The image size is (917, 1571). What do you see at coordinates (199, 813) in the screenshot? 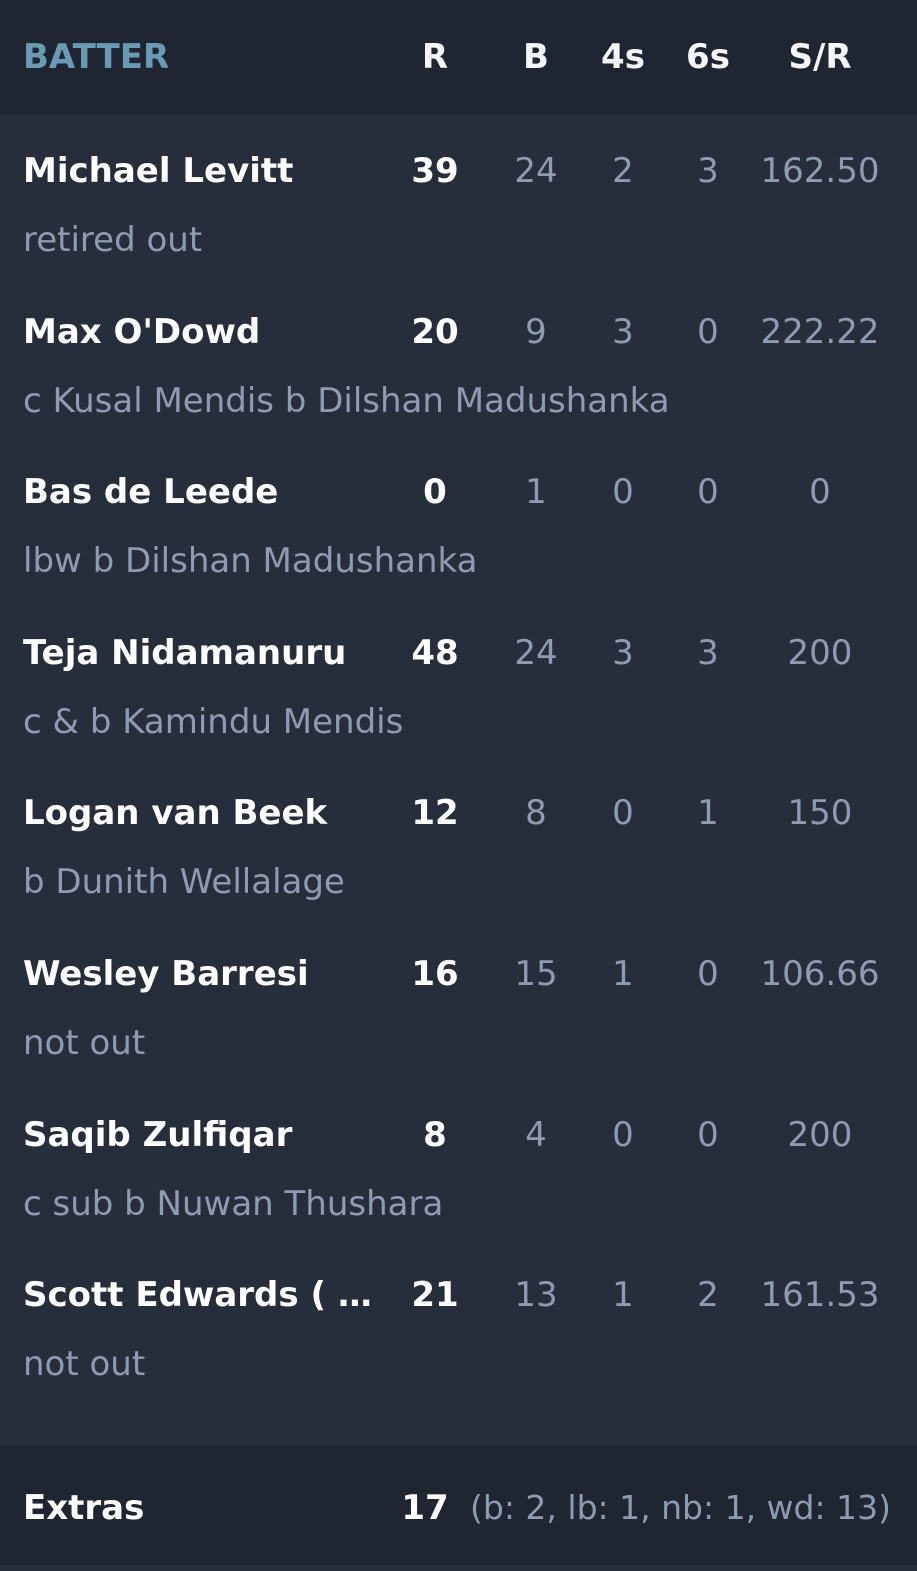
I see `batter-name: Logan van Beek` at bounding box center [199, 813].